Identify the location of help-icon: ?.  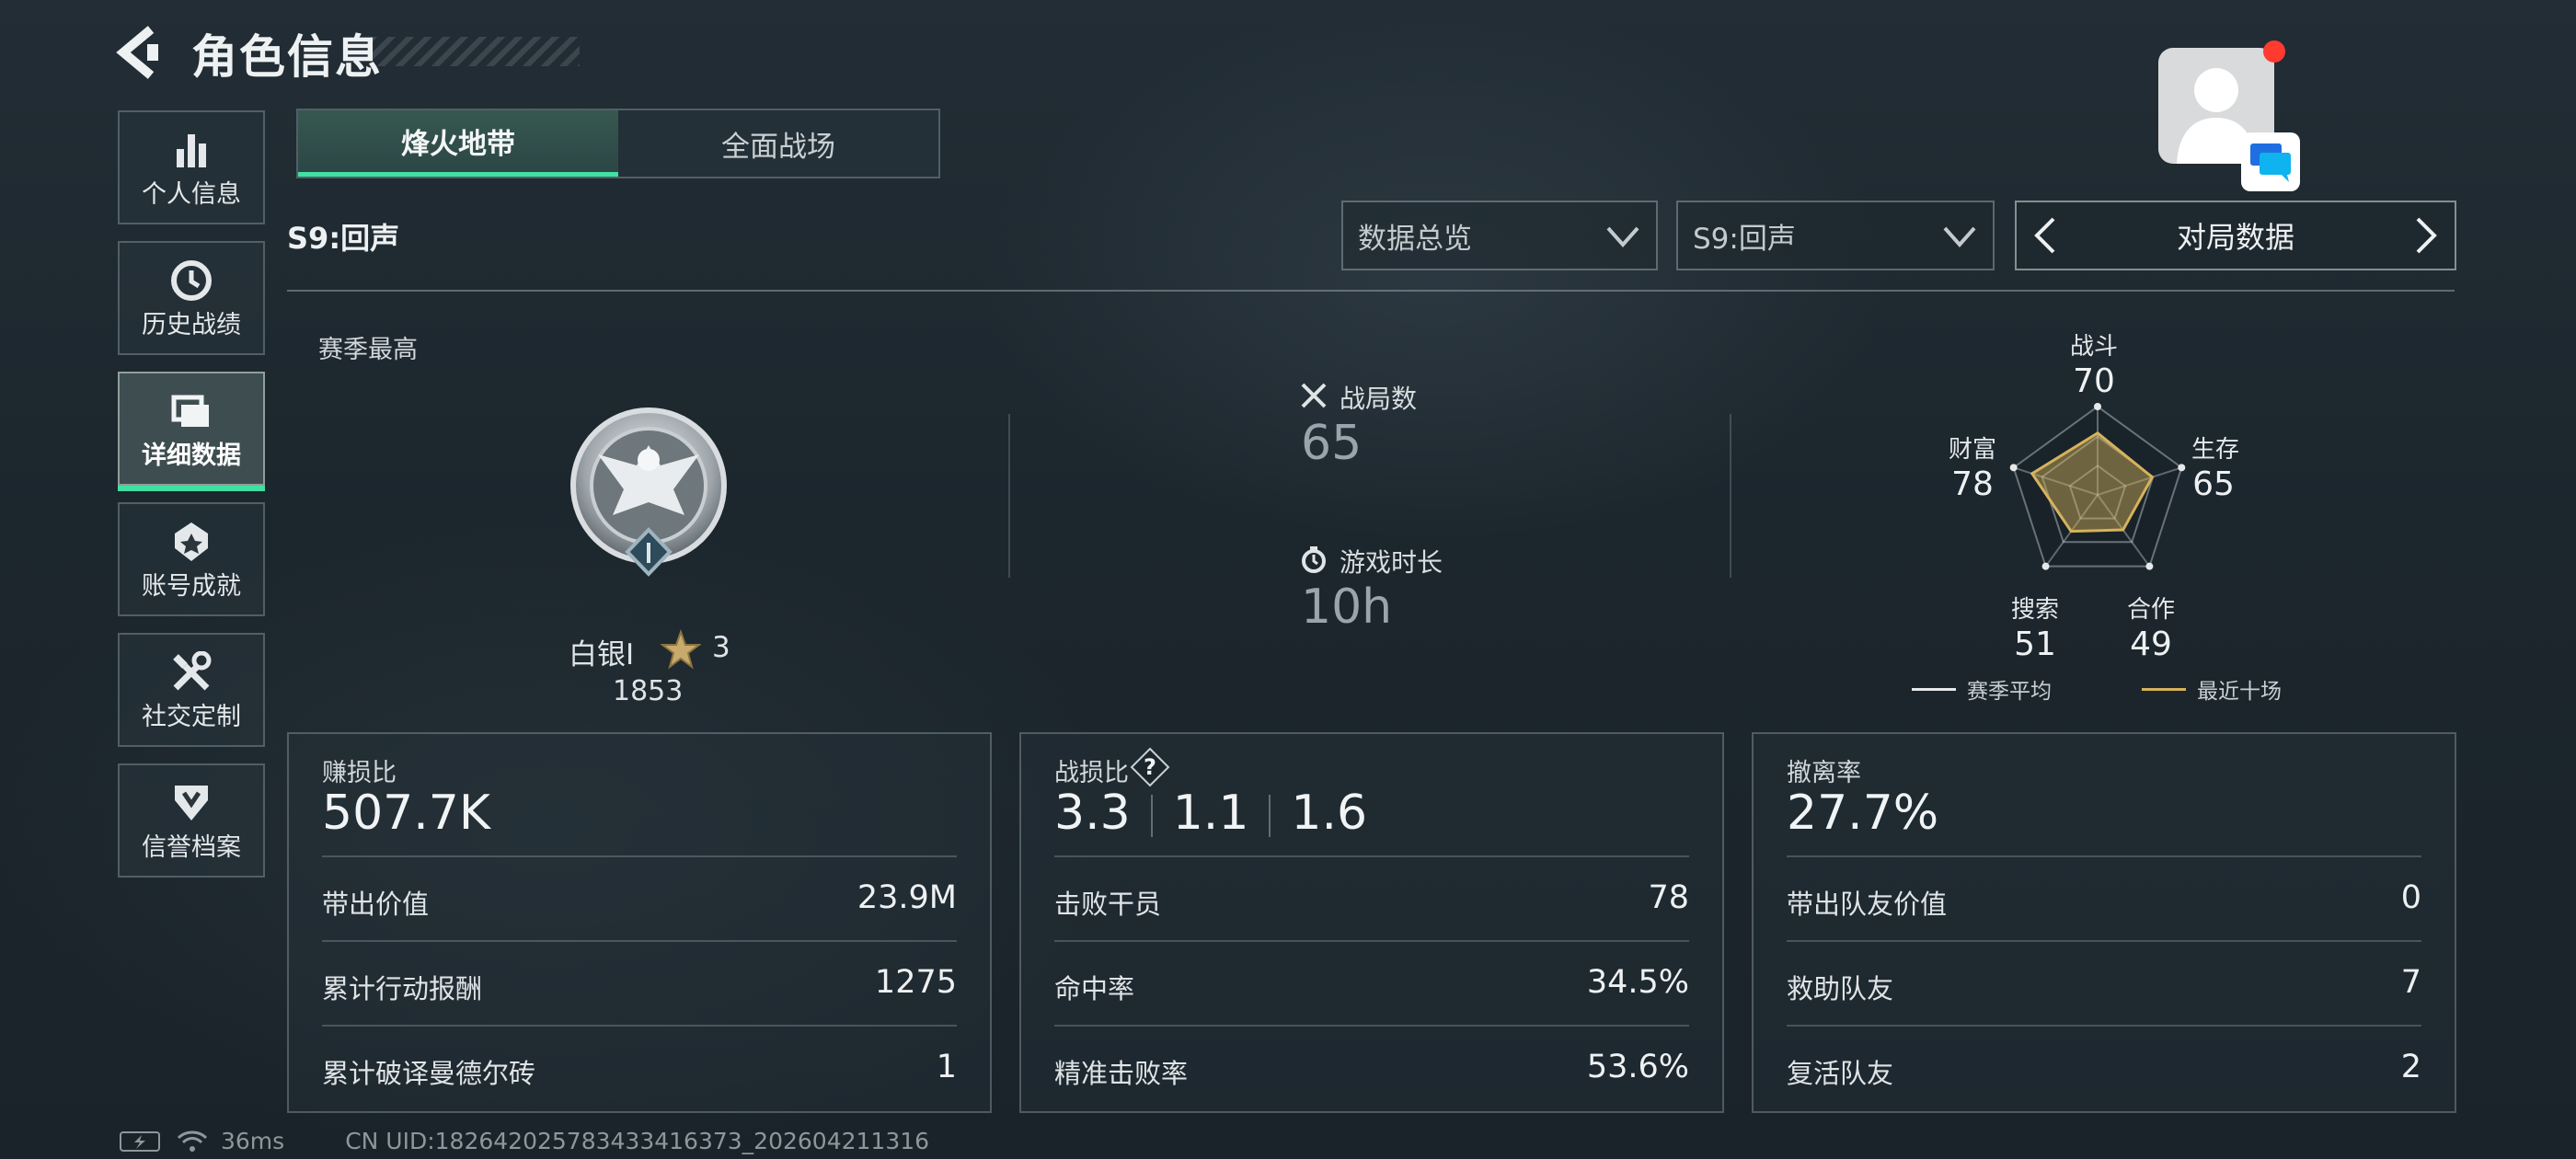
(1150, 767).